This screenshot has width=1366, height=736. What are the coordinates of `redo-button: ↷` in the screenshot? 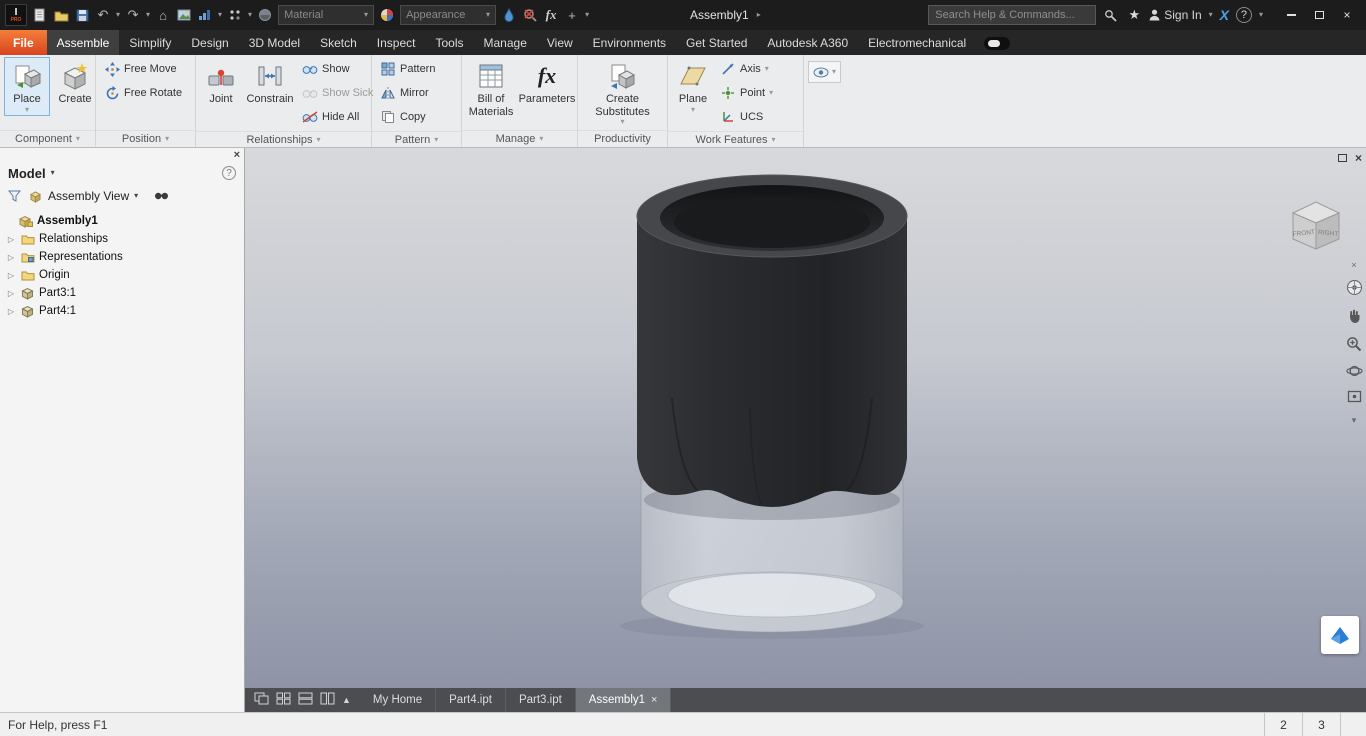 It's located at (133, 15).